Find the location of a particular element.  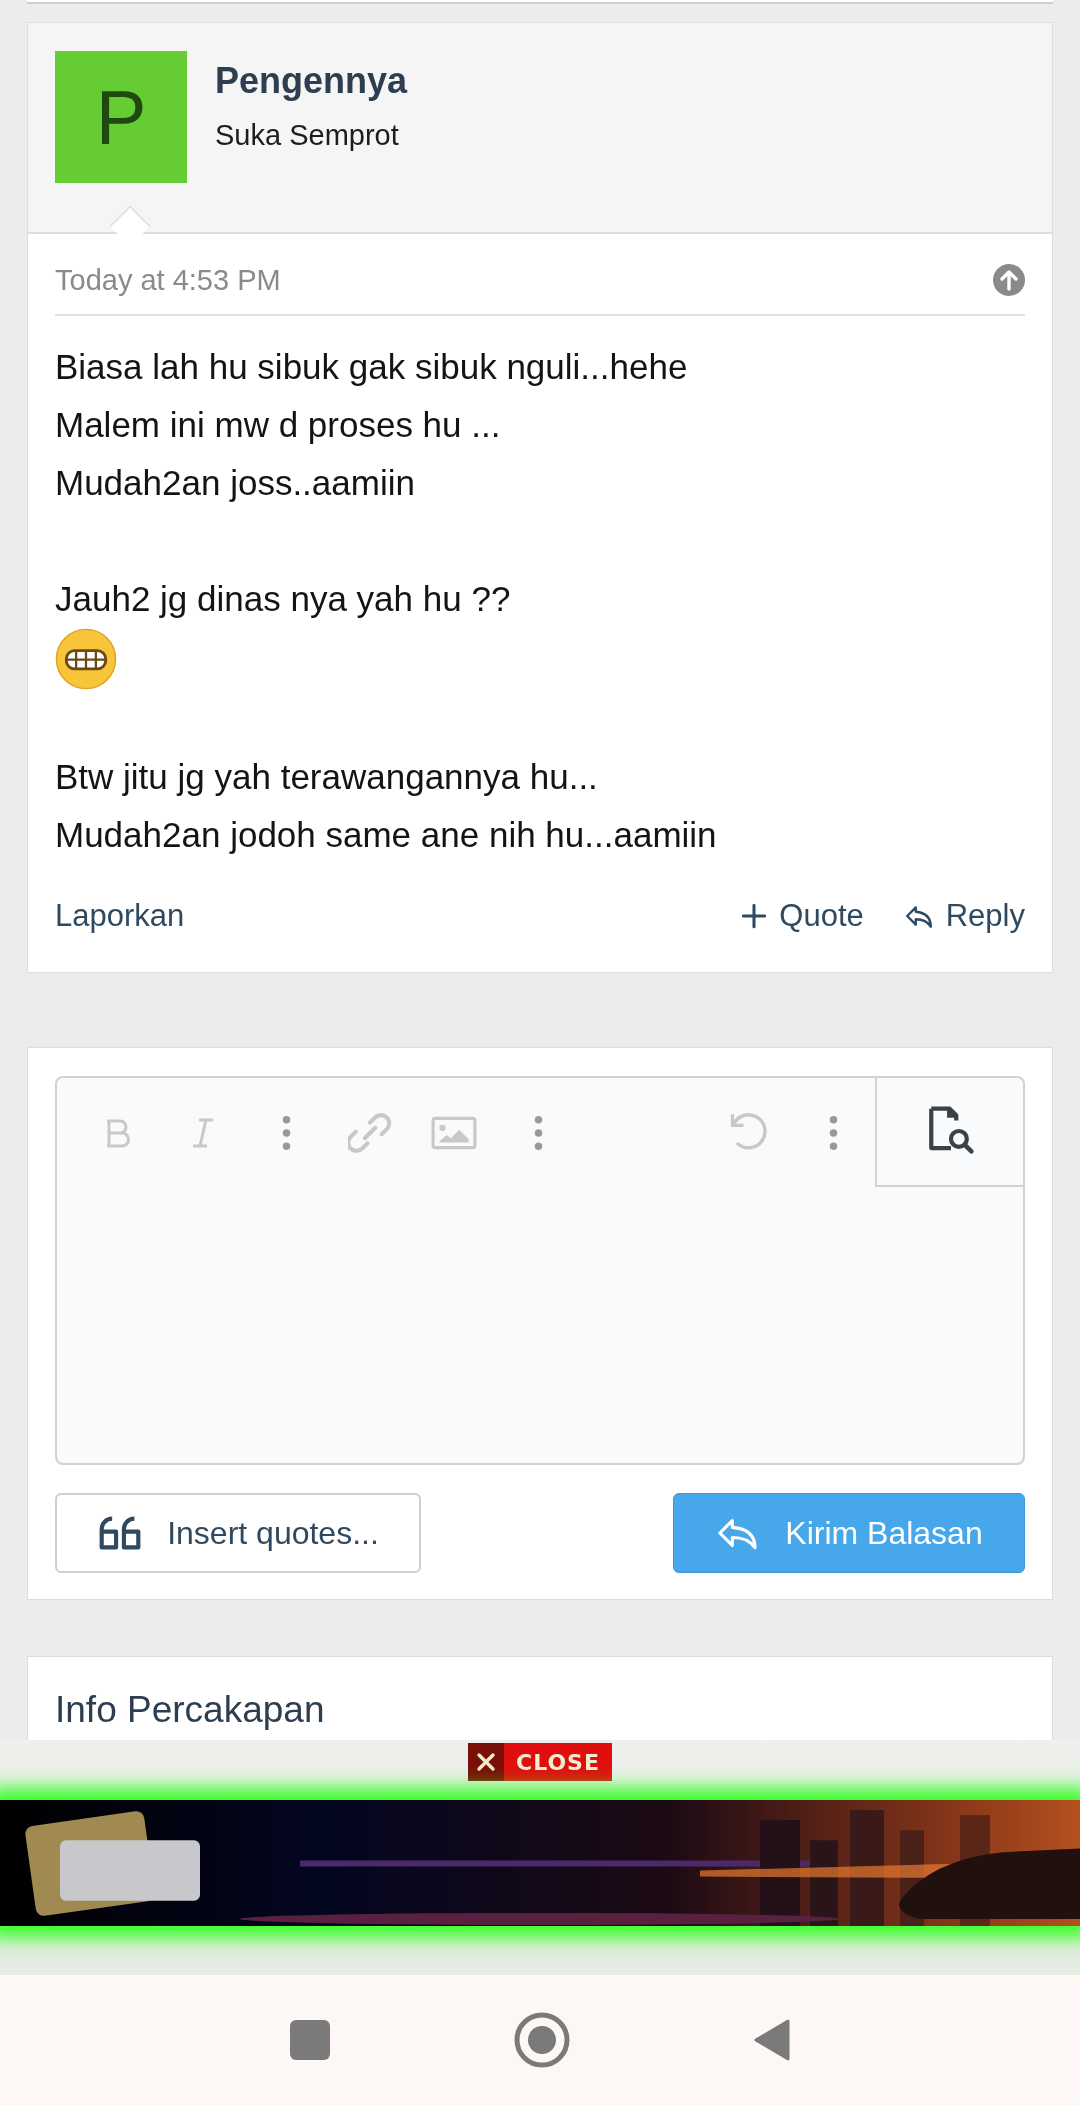

plus-icon is located at coordinates (754, 916).